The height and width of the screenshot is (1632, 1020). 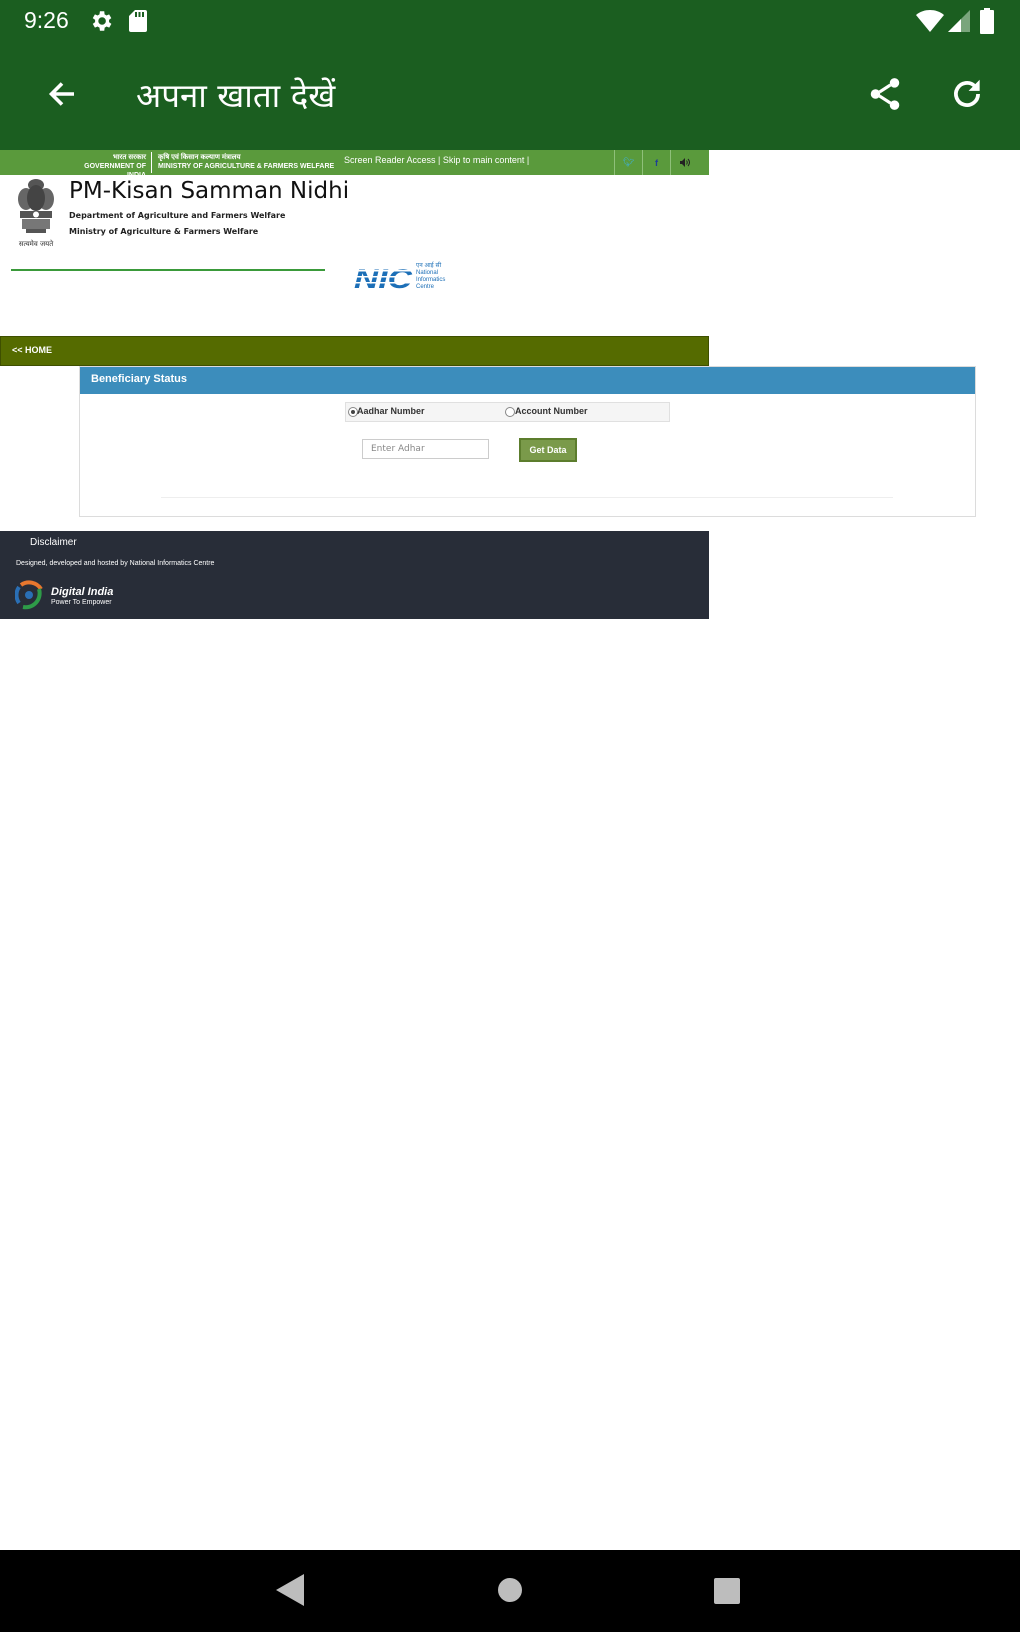 I want to click on panel-title: Beneficiary Status, so click(x=139, y=379).